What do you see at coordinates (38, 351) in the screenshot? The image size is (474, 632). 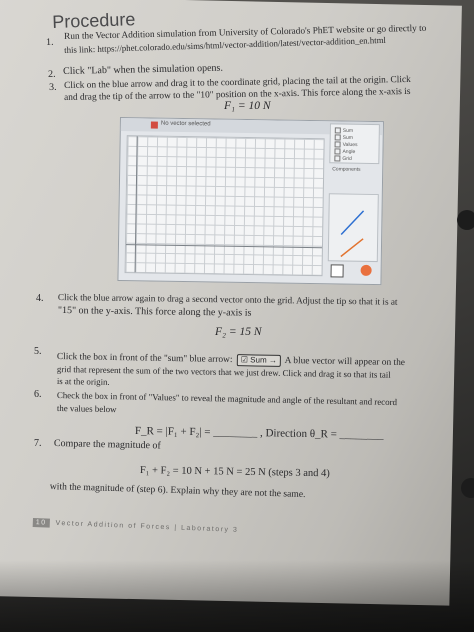 I see `step-number: 5.` at bounding box center [38, 351].